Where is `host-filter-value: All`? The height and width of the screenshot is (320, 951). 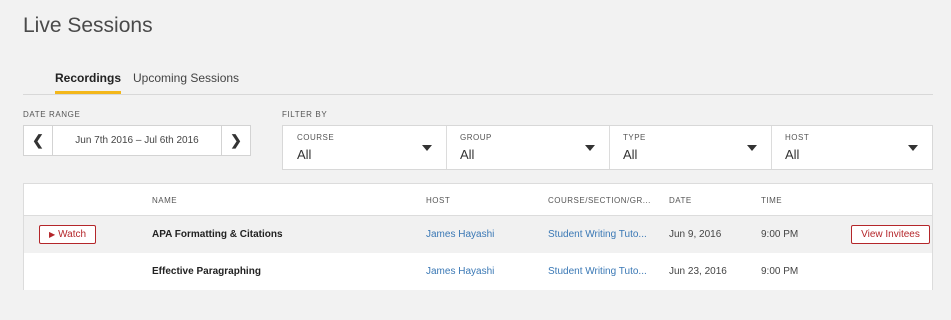 host-filter-value: All is located at coordinates (792, 154).